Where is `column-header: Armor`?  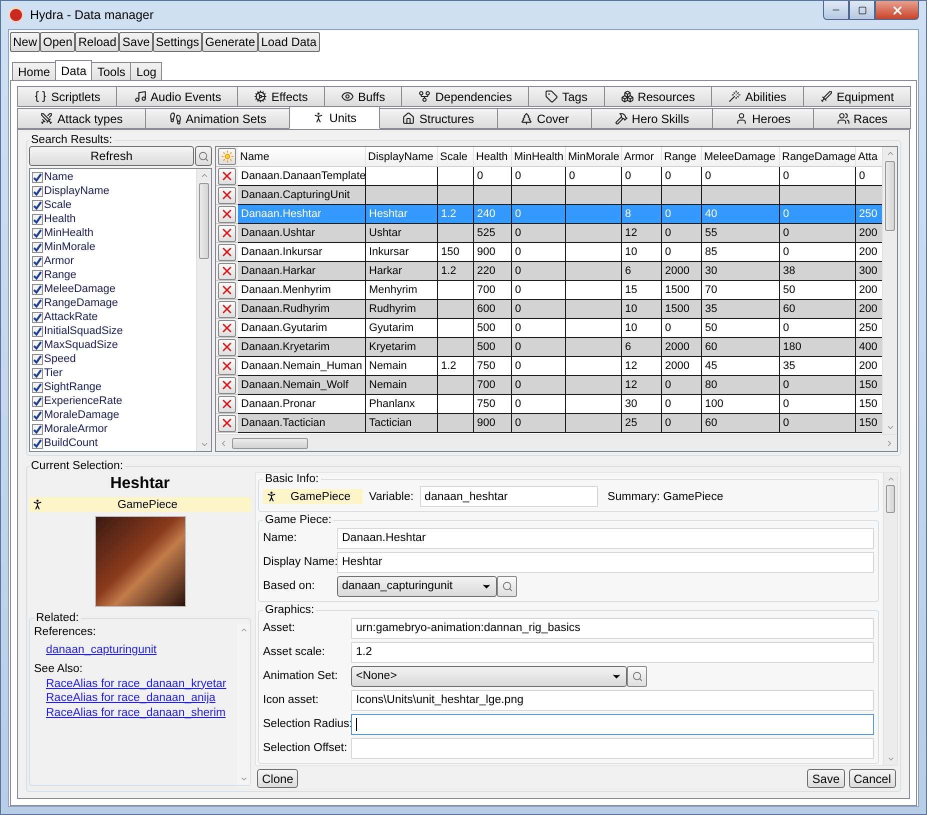
column-header: Armor is located at coordinates (642, 157).